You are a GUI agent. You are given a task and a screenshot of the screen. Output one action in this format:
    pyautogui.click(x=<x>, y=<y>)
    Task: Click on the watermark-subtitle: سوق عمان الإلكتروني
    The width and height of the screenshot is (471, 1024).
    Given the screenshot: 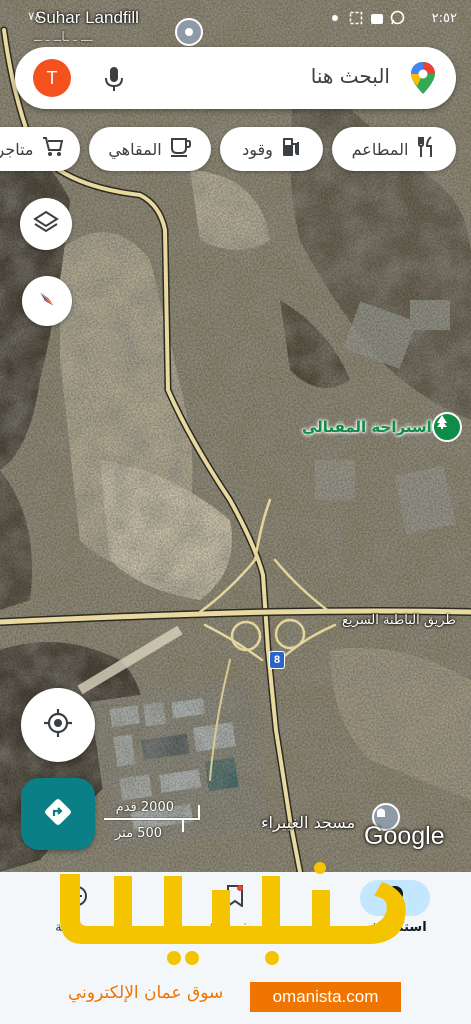 What is the action you would take?
    pyautogui.click(x=146, y=993)
    